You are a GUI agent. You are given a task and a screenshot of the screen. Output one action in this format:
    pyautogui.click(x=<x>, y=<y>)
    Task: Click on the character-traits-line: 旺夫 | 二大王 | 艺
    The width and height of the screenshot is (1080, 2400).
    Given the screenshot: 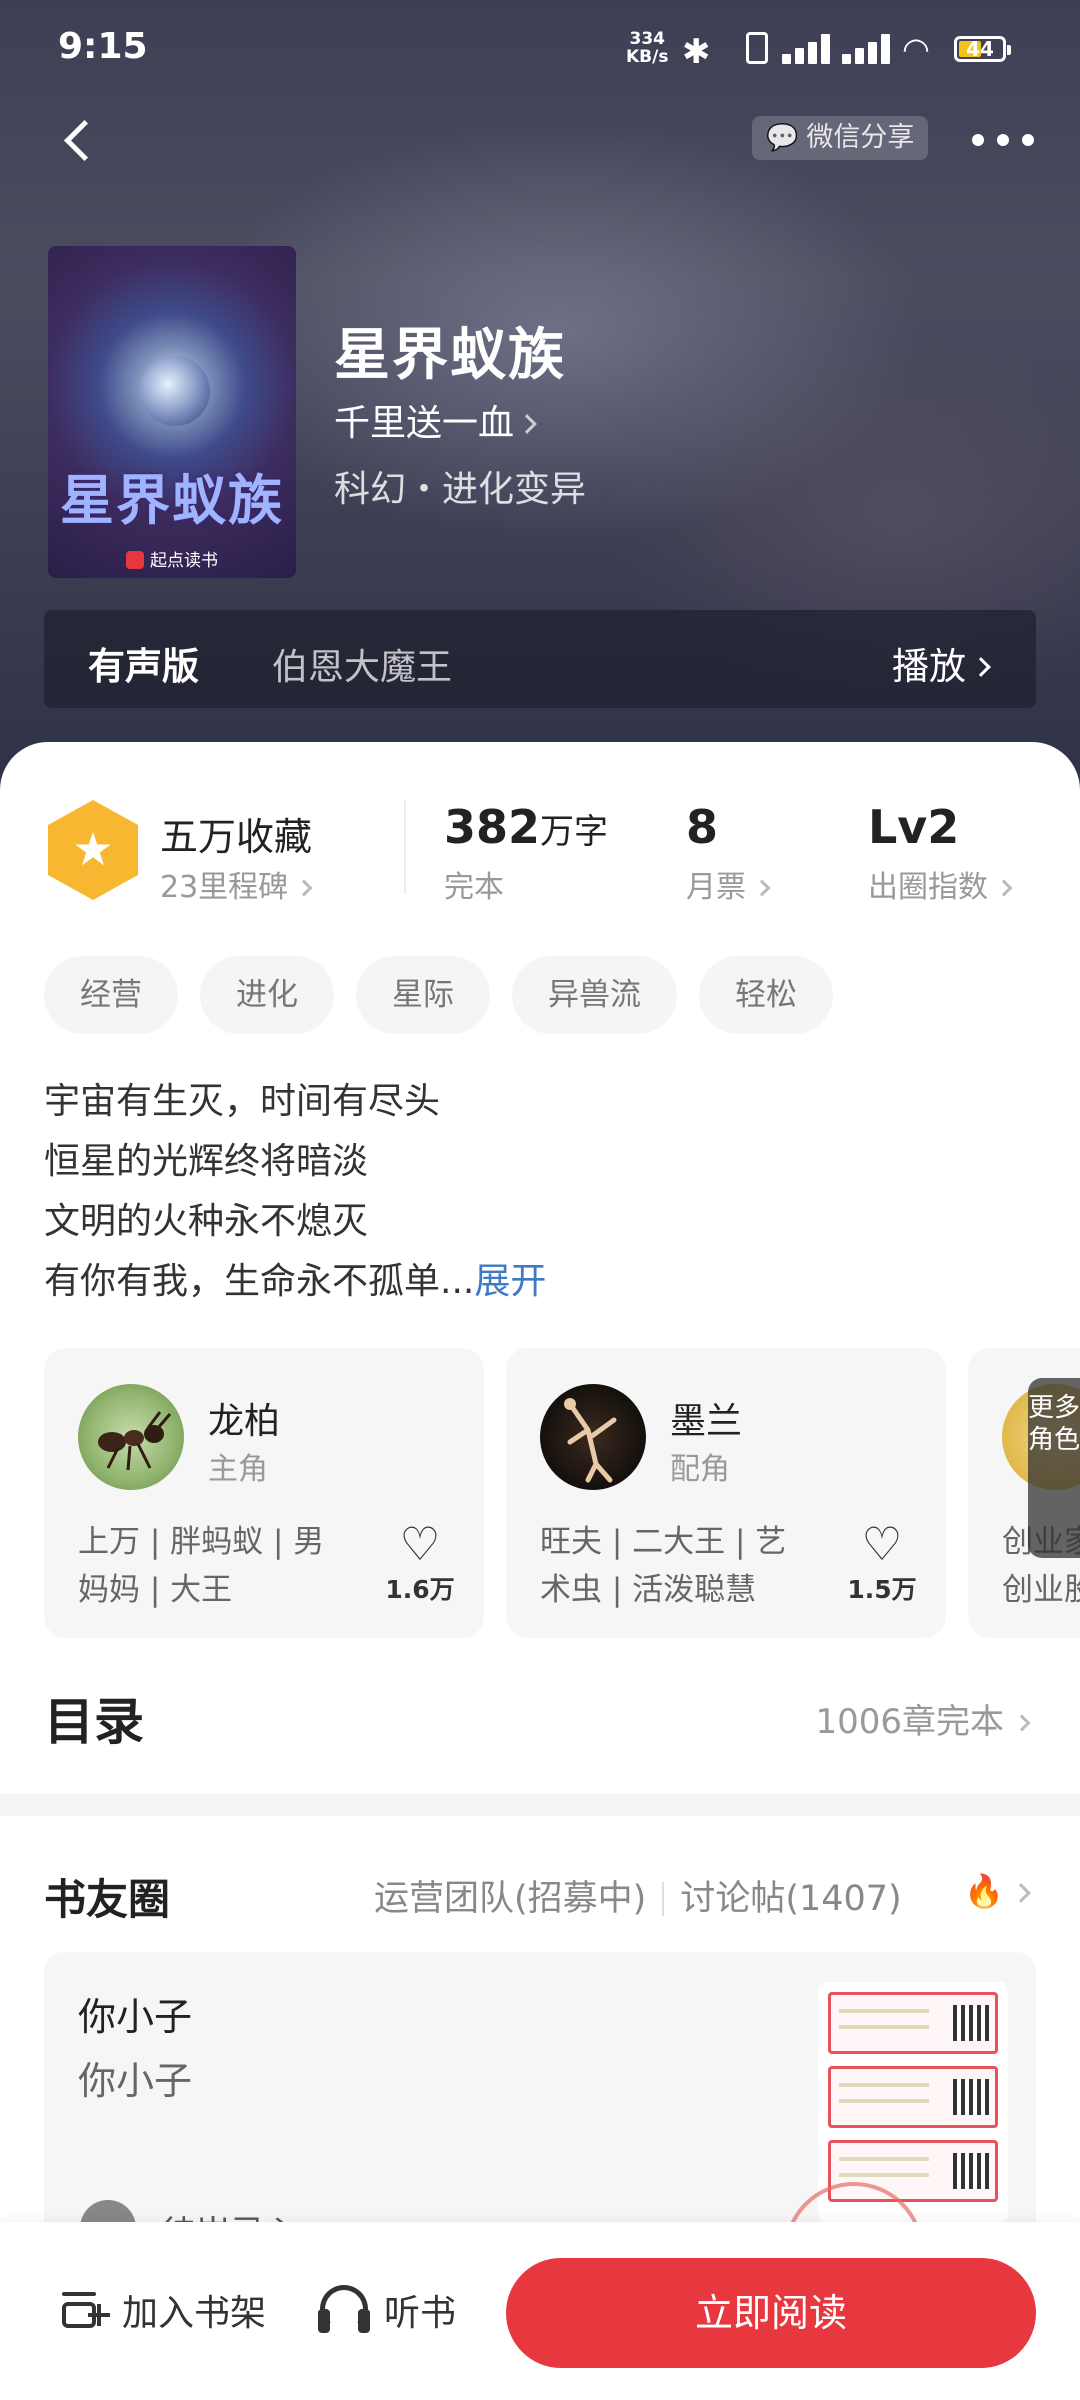 What is the action you would take?
    pyautogui.click(x=663, y=1542)
    